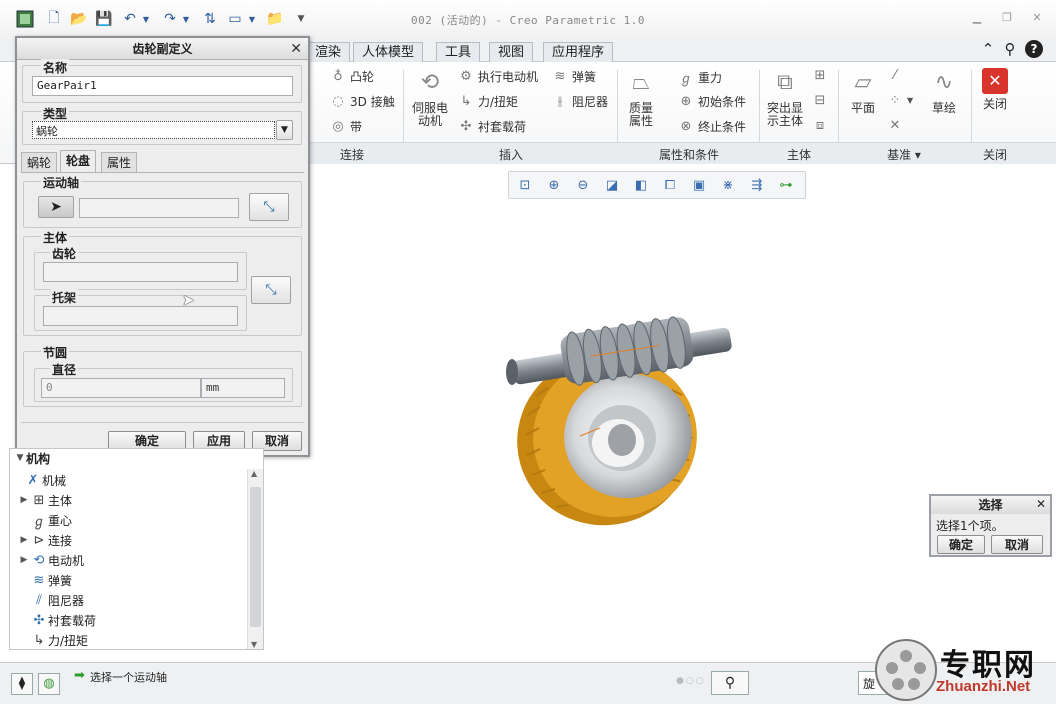 The width and height of the screenshot is (1056, 704). I want to click on scroll-thumb, so click(255, 557).